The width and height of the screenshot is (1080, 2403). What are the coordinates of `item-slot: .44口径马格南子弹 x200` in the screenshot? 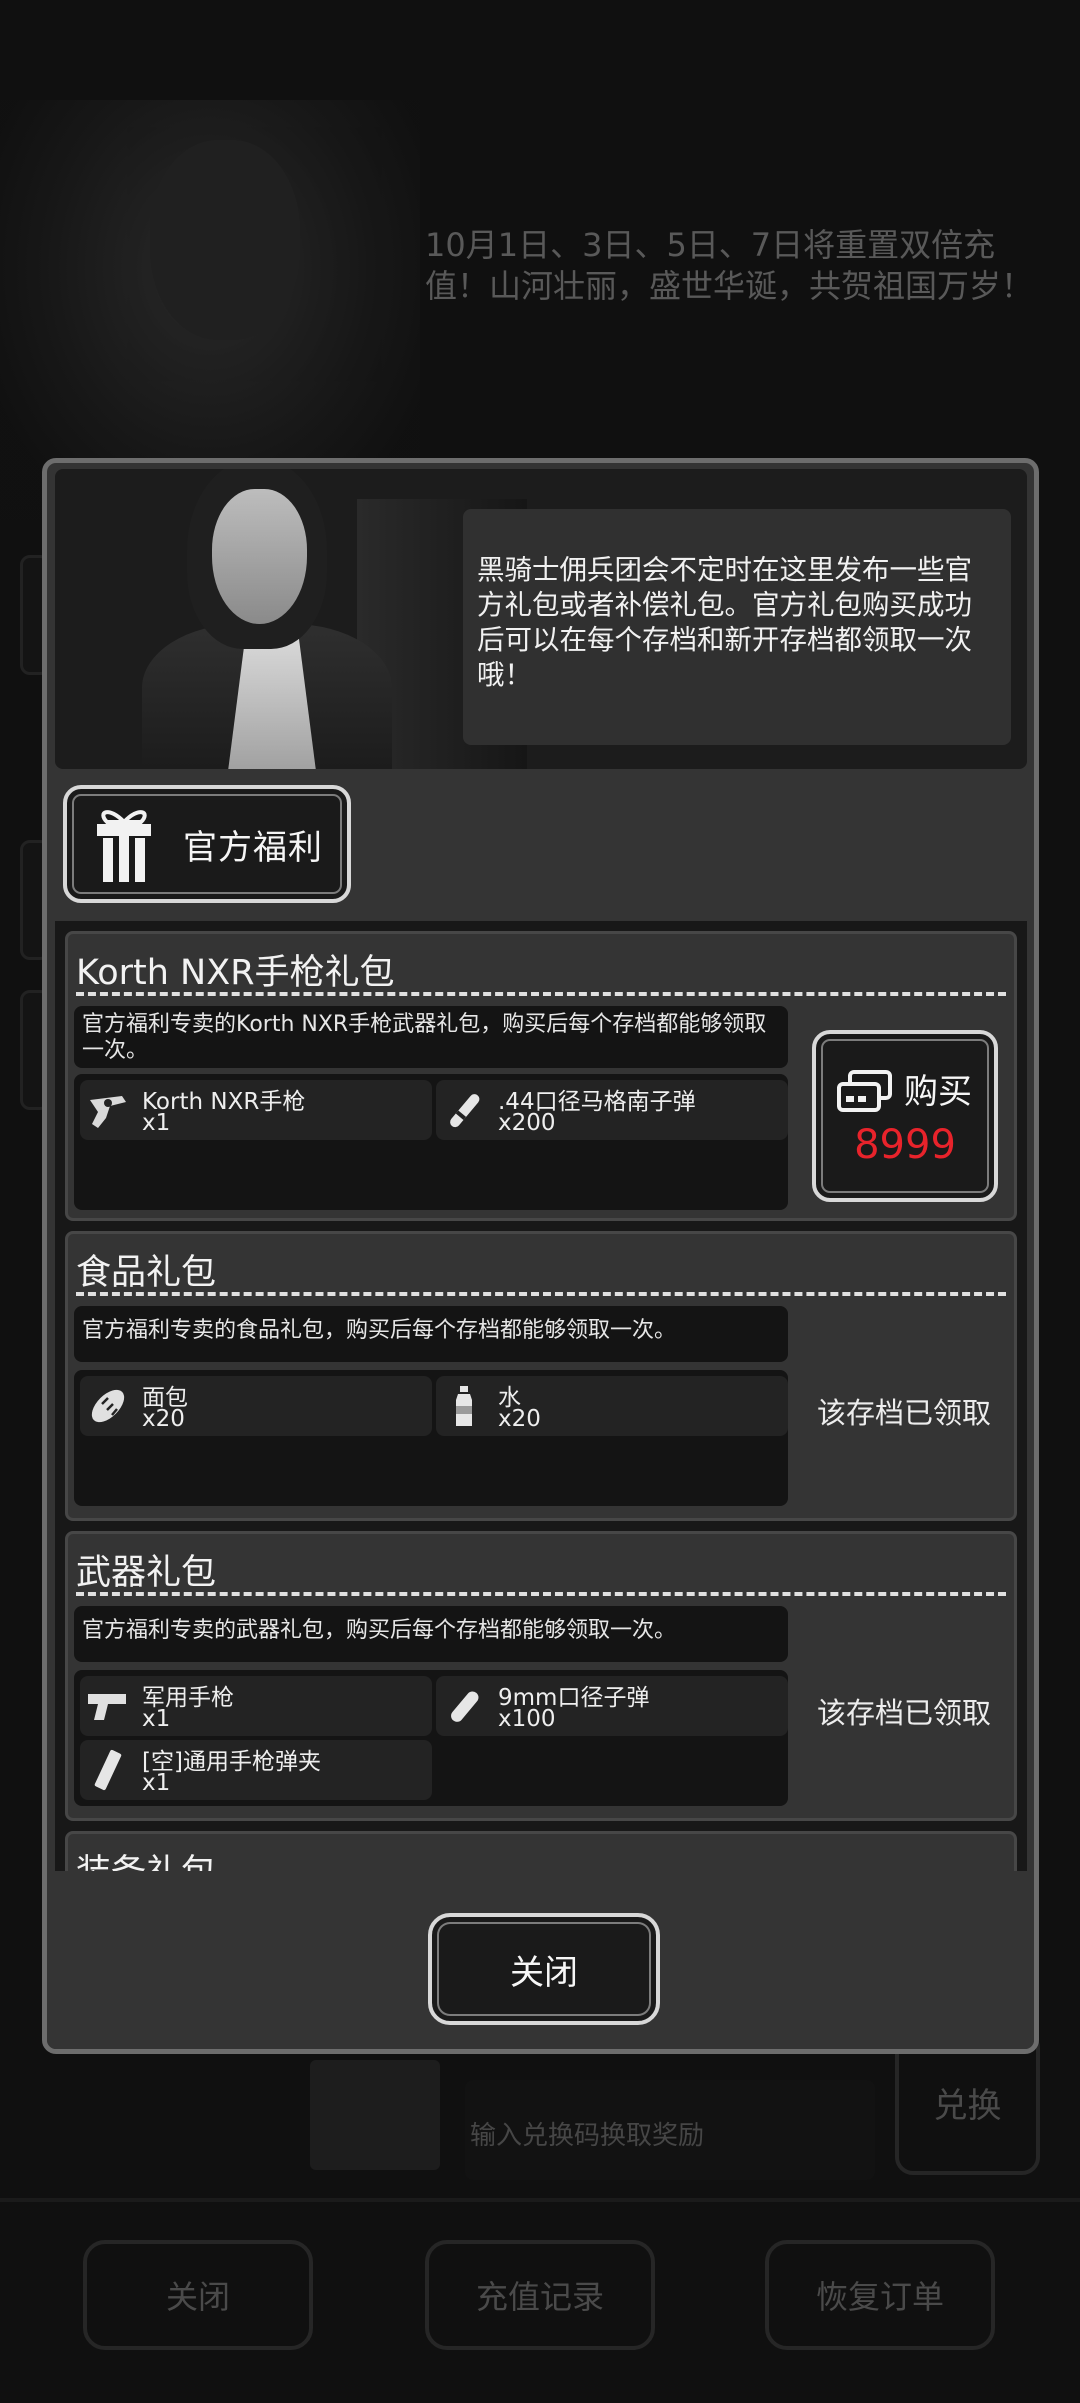 It's located at (612, 1110).